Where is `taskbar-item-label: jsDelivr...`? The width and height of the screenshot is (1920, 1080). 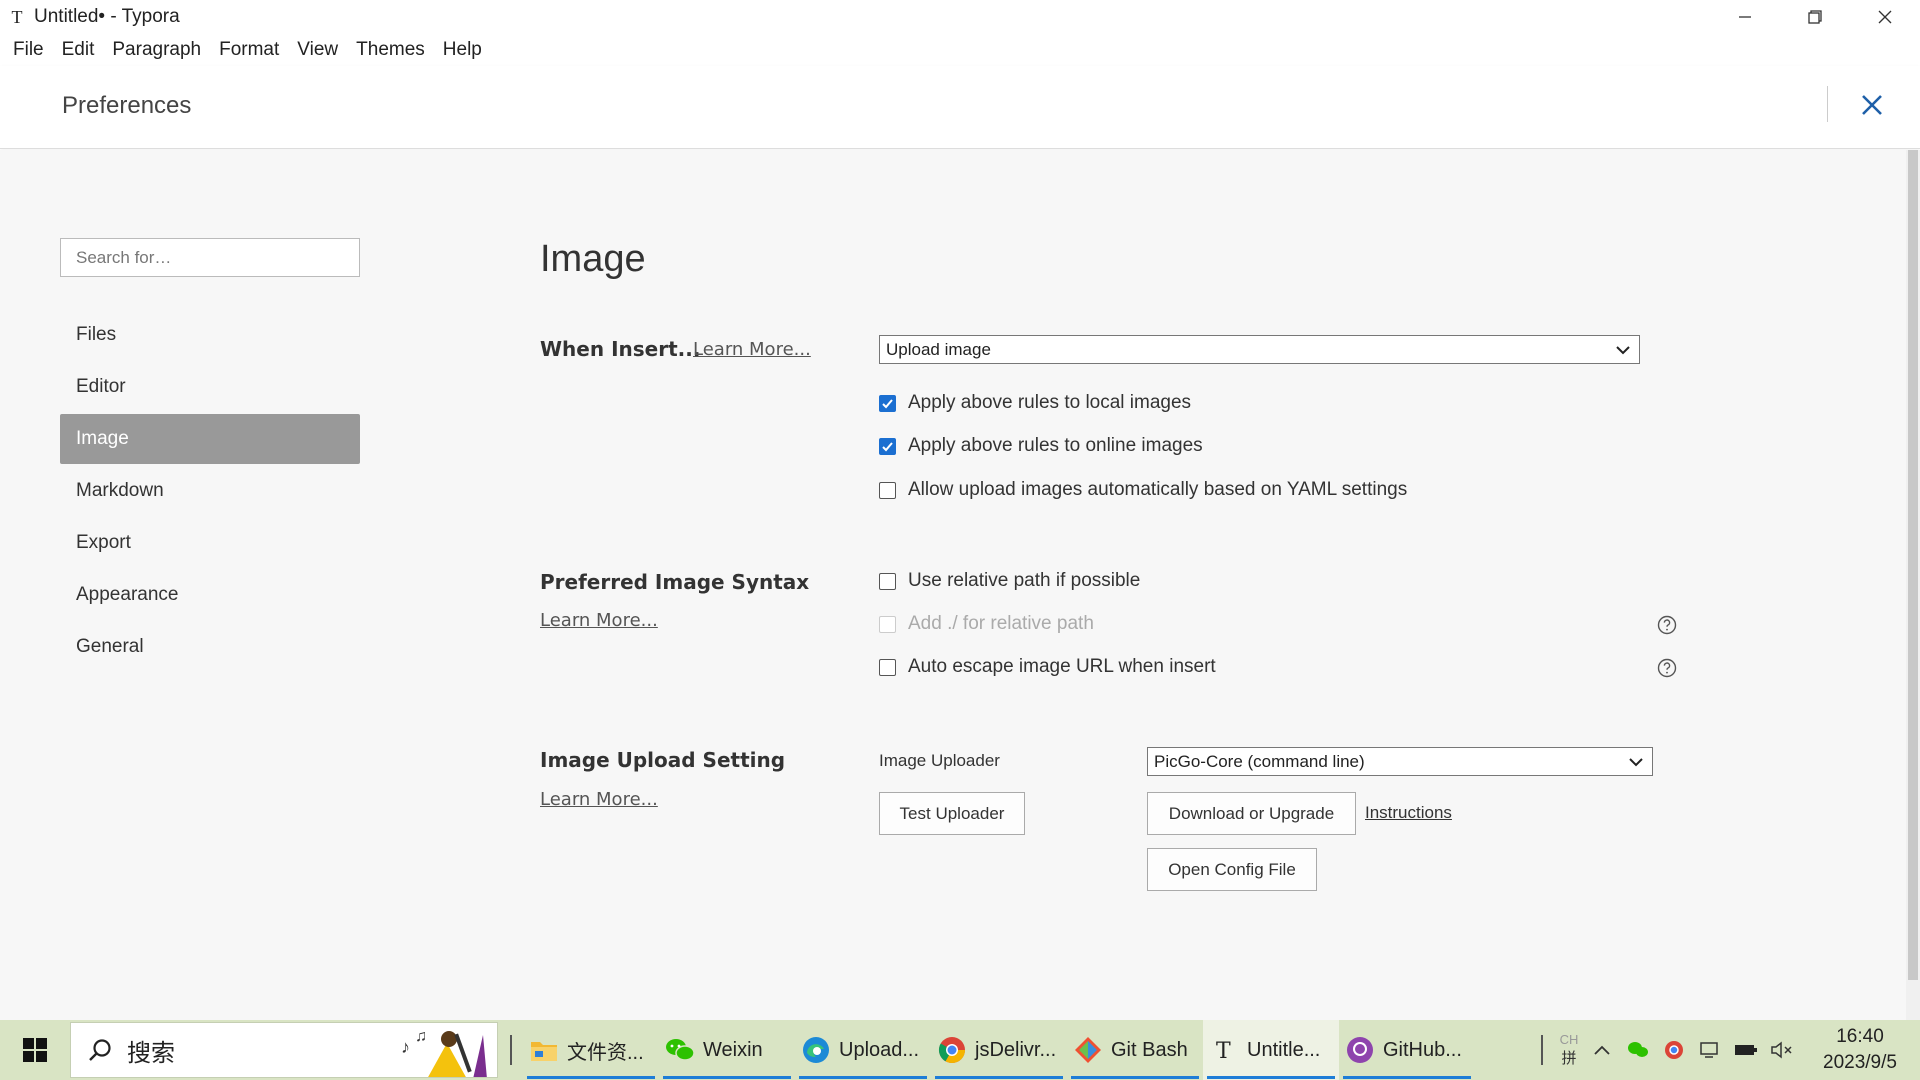
taskbar-item-label: jsDelivr... is located at coordinates (1016, 1049).